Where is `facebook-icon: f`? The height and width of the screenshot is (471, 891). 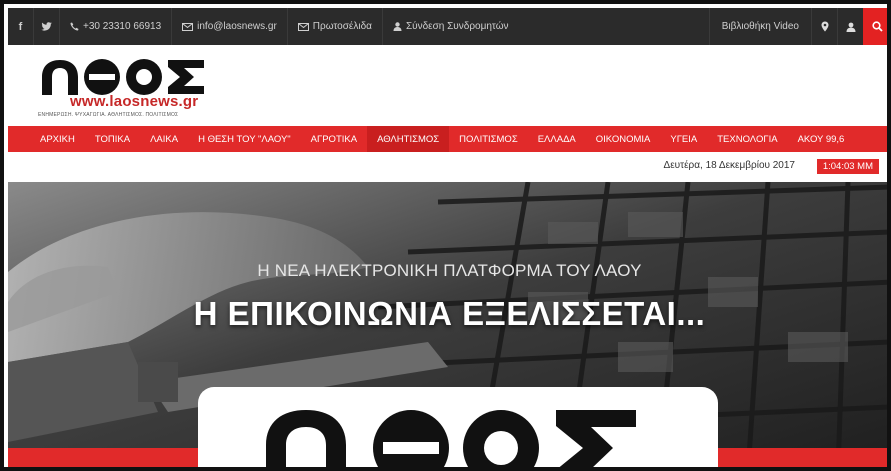 facebook-icon: f is located at coordinates (21, 26).